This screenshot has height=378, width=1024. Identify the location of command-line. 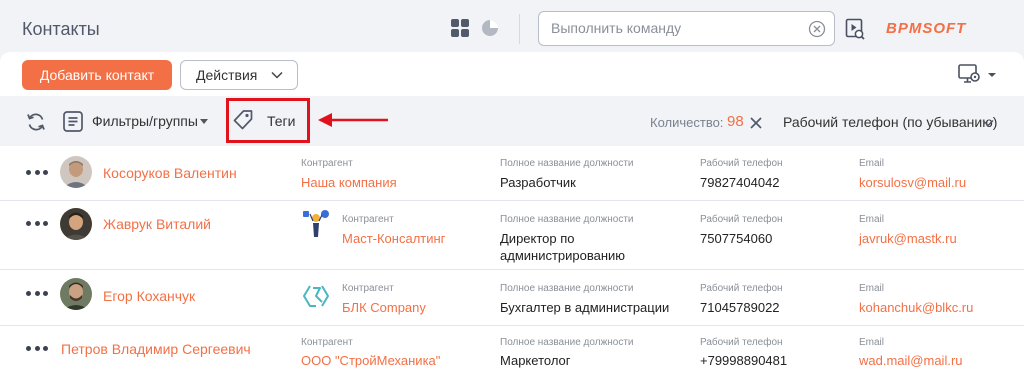
(686, 28).